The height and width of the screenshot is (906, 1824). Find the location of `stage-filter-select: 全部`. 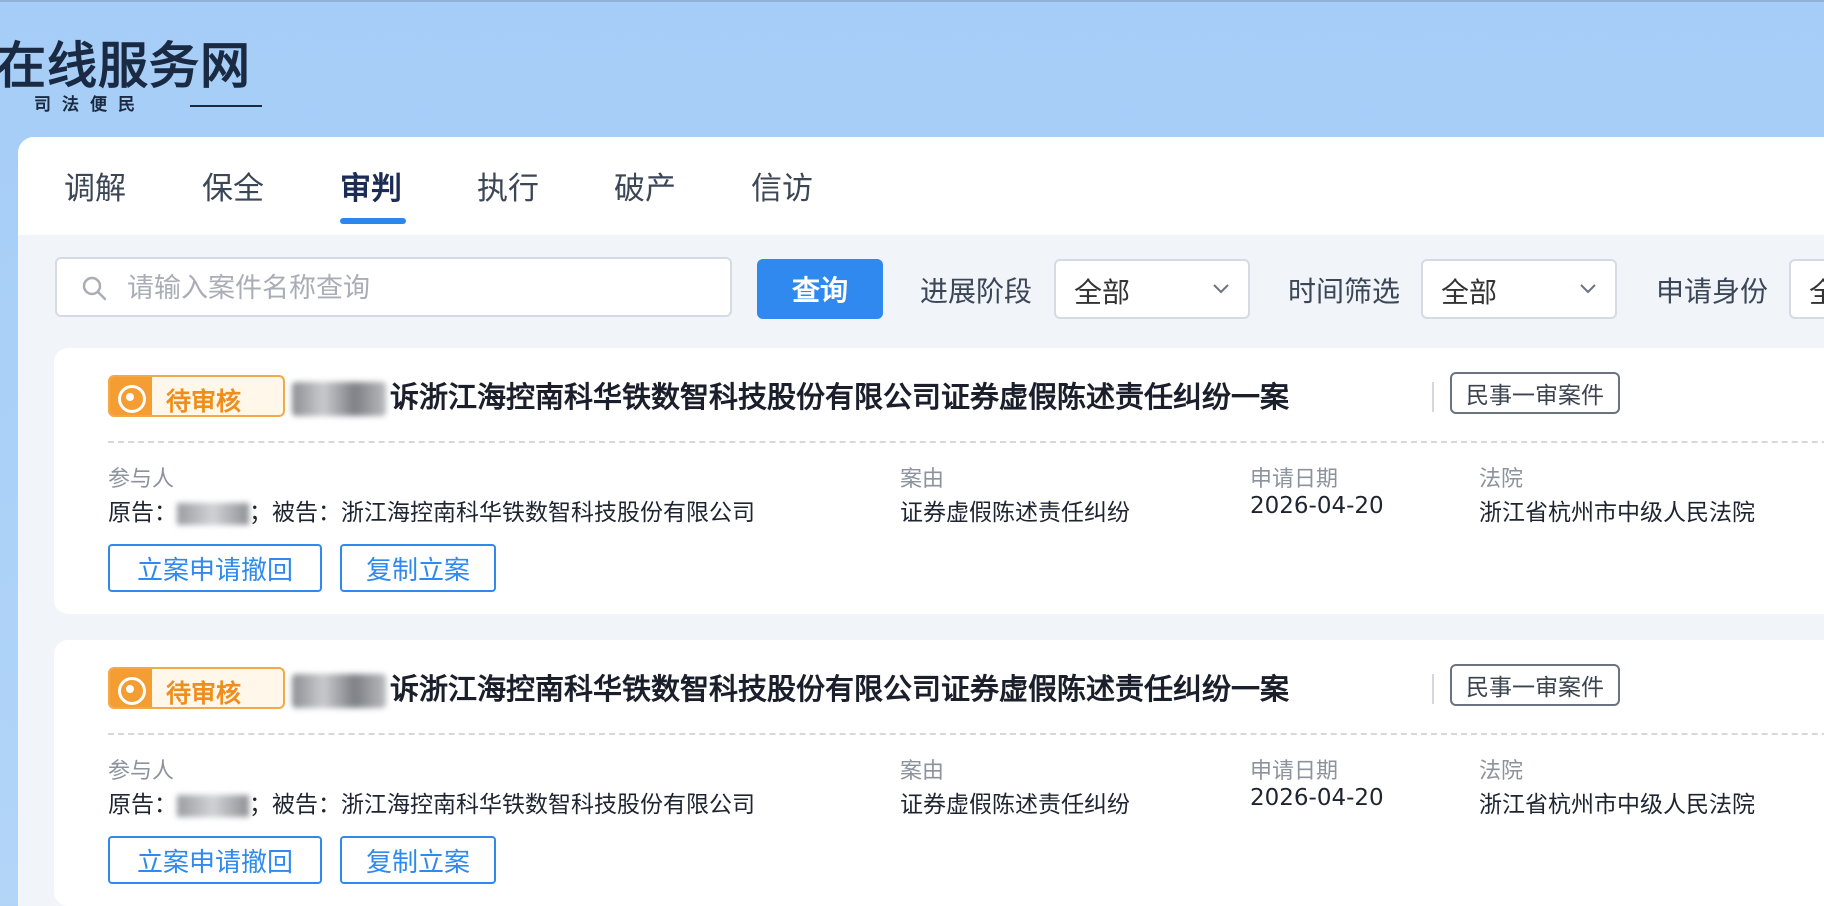

stage-filter-select: 全部 is located at coordinates (1152, 289).